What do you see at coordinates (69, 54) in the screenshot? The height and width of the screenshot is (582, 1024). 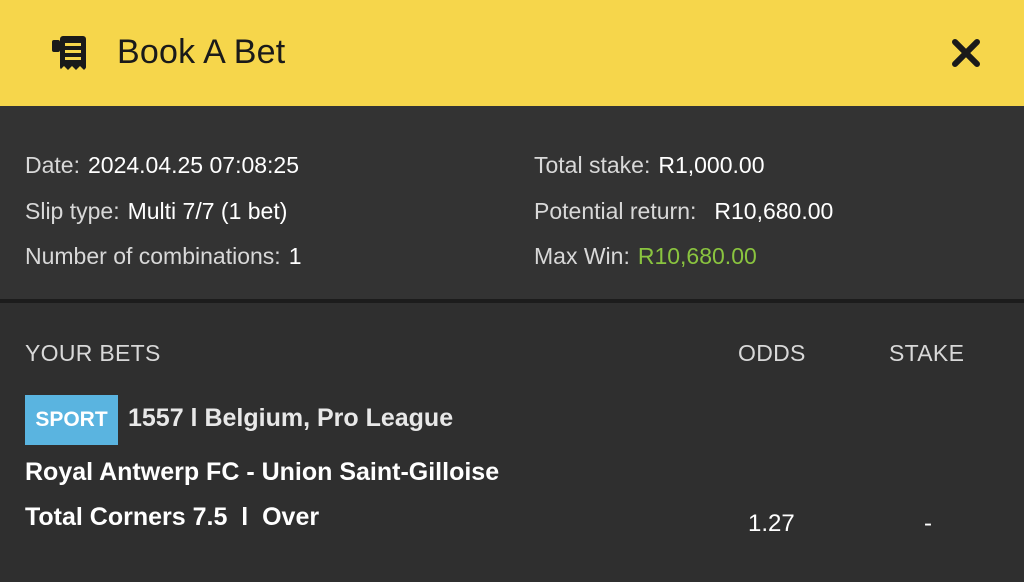 I see `receipt-icon` at bounding box center [69, 54].